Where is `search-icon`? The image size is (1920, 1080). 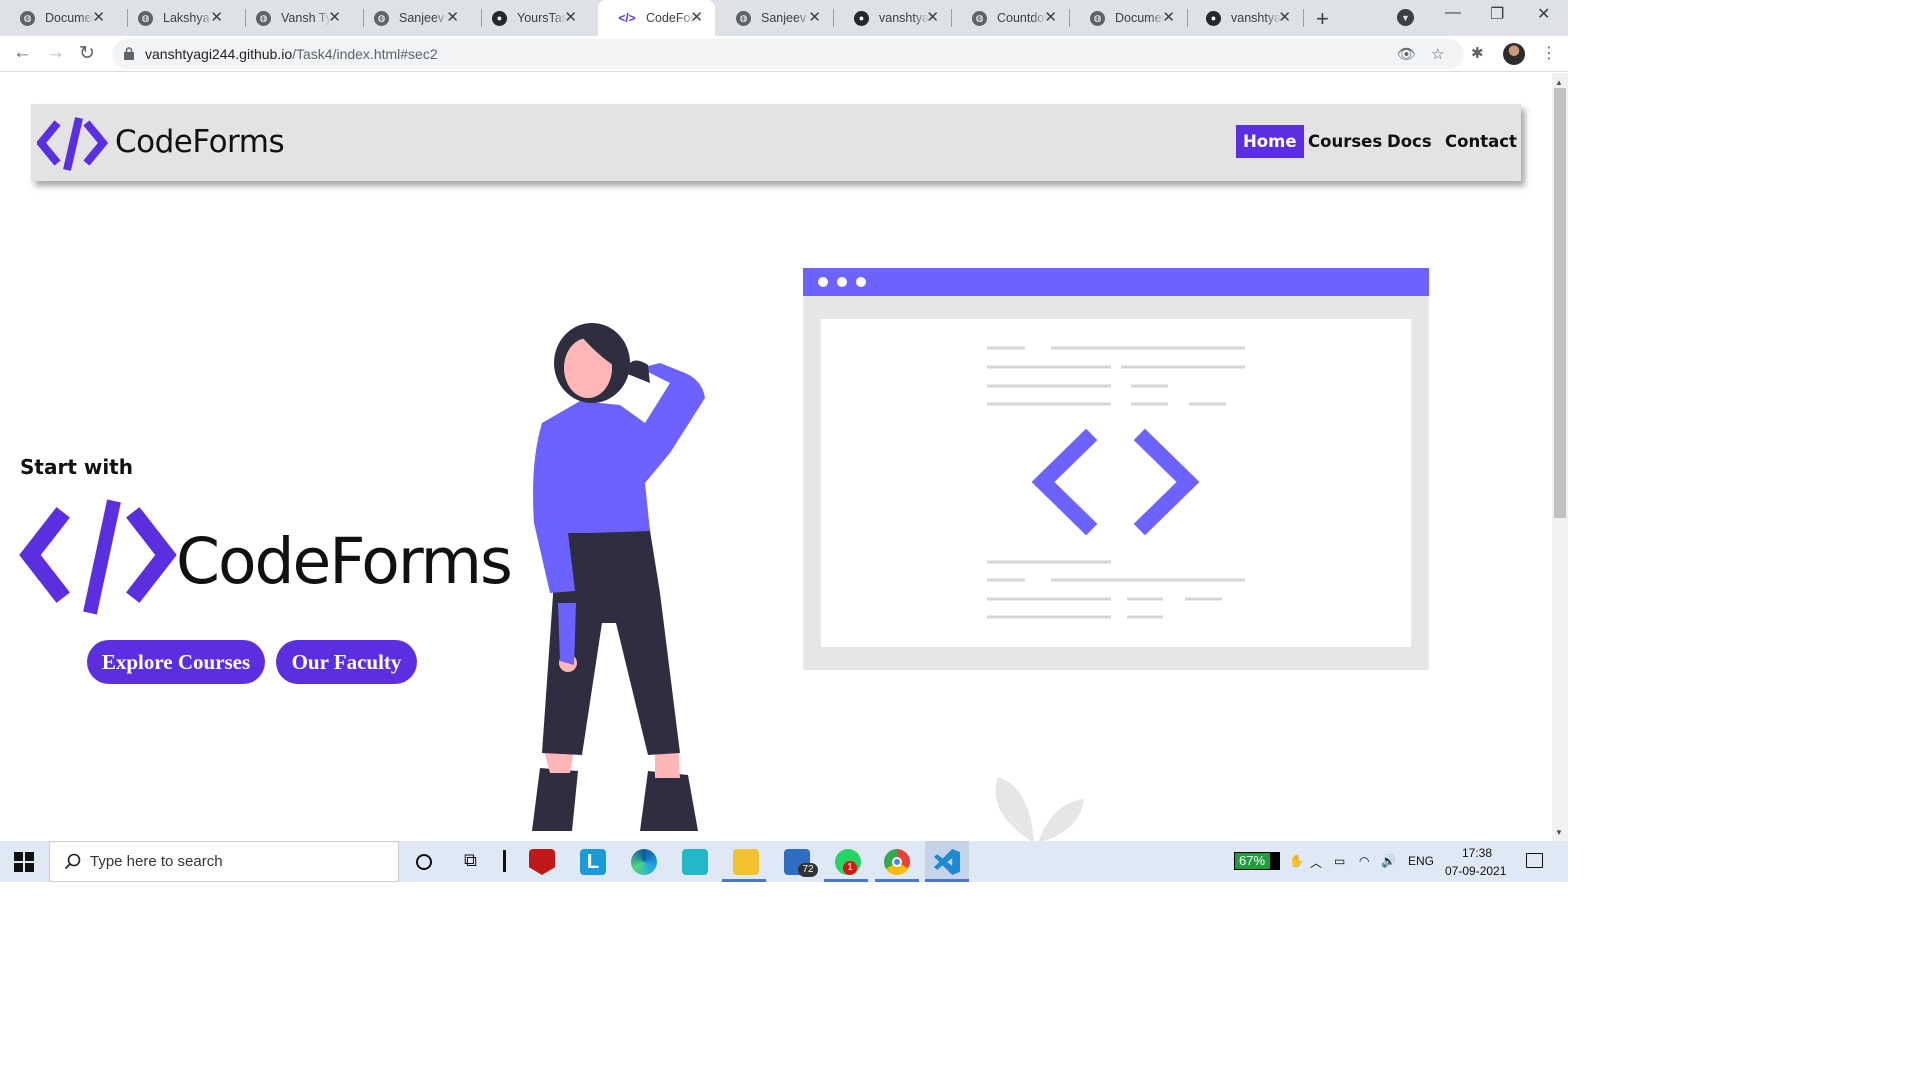
search-icon is located at coordinates (72, 861).